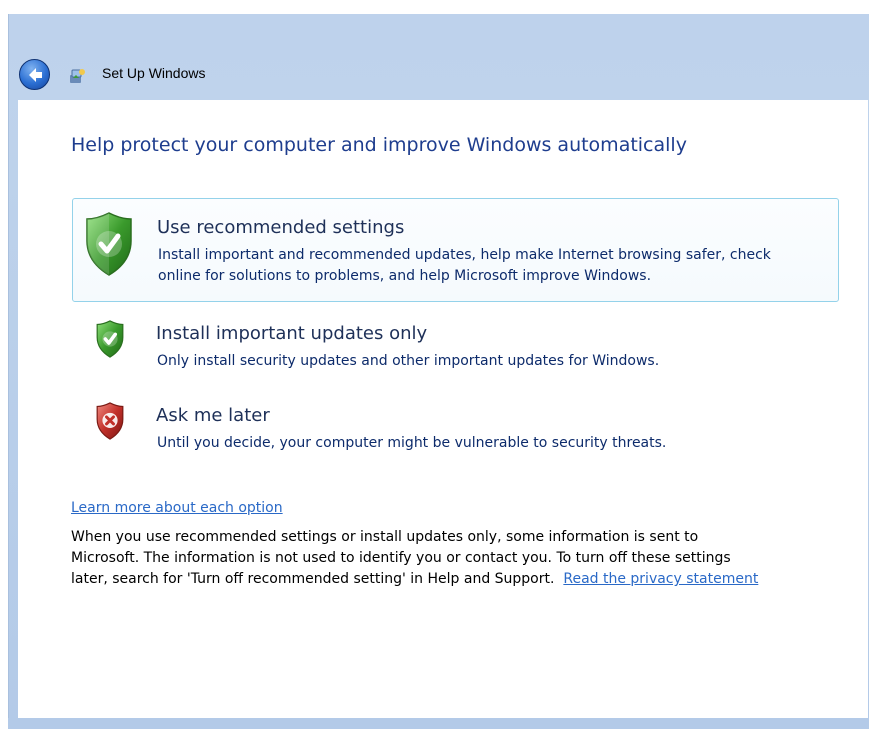 This screenshot has width=869, height=729. What do you see at coordinates (439, 57) in the screenshot?
I see `title-bar: Set Up Windows` at bounding box center [439, 57].